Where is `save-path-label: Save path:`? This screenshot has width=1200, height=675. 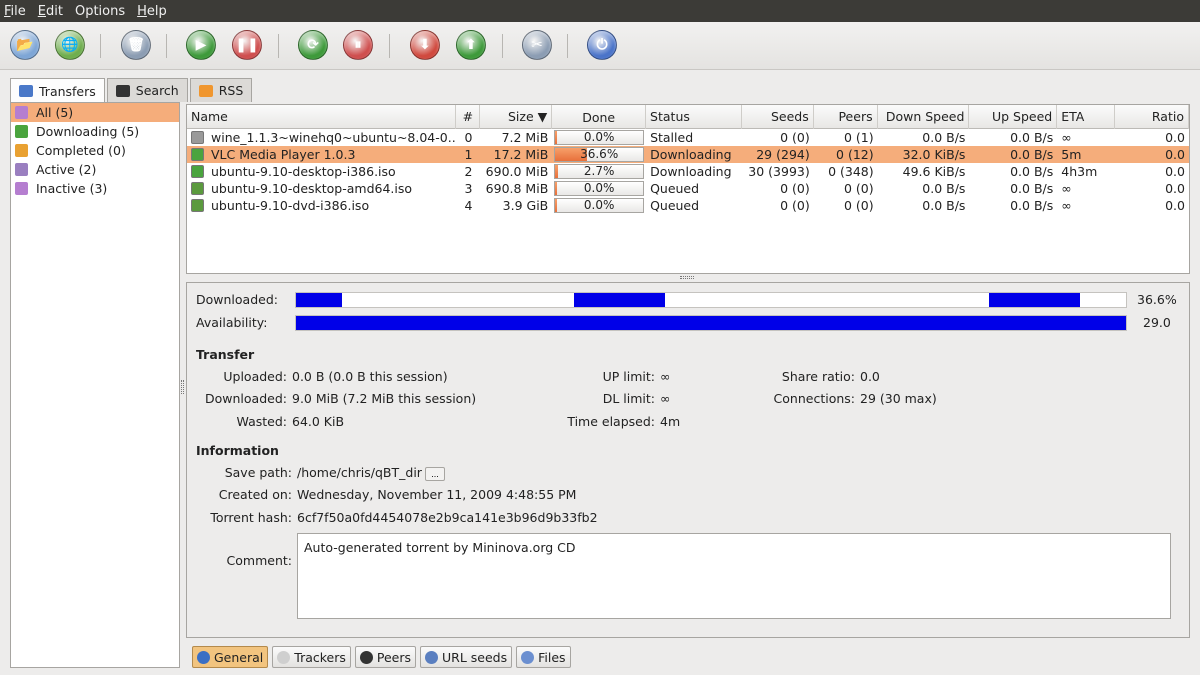 save-path-label: Save path: is located at coordinates (258, 472).